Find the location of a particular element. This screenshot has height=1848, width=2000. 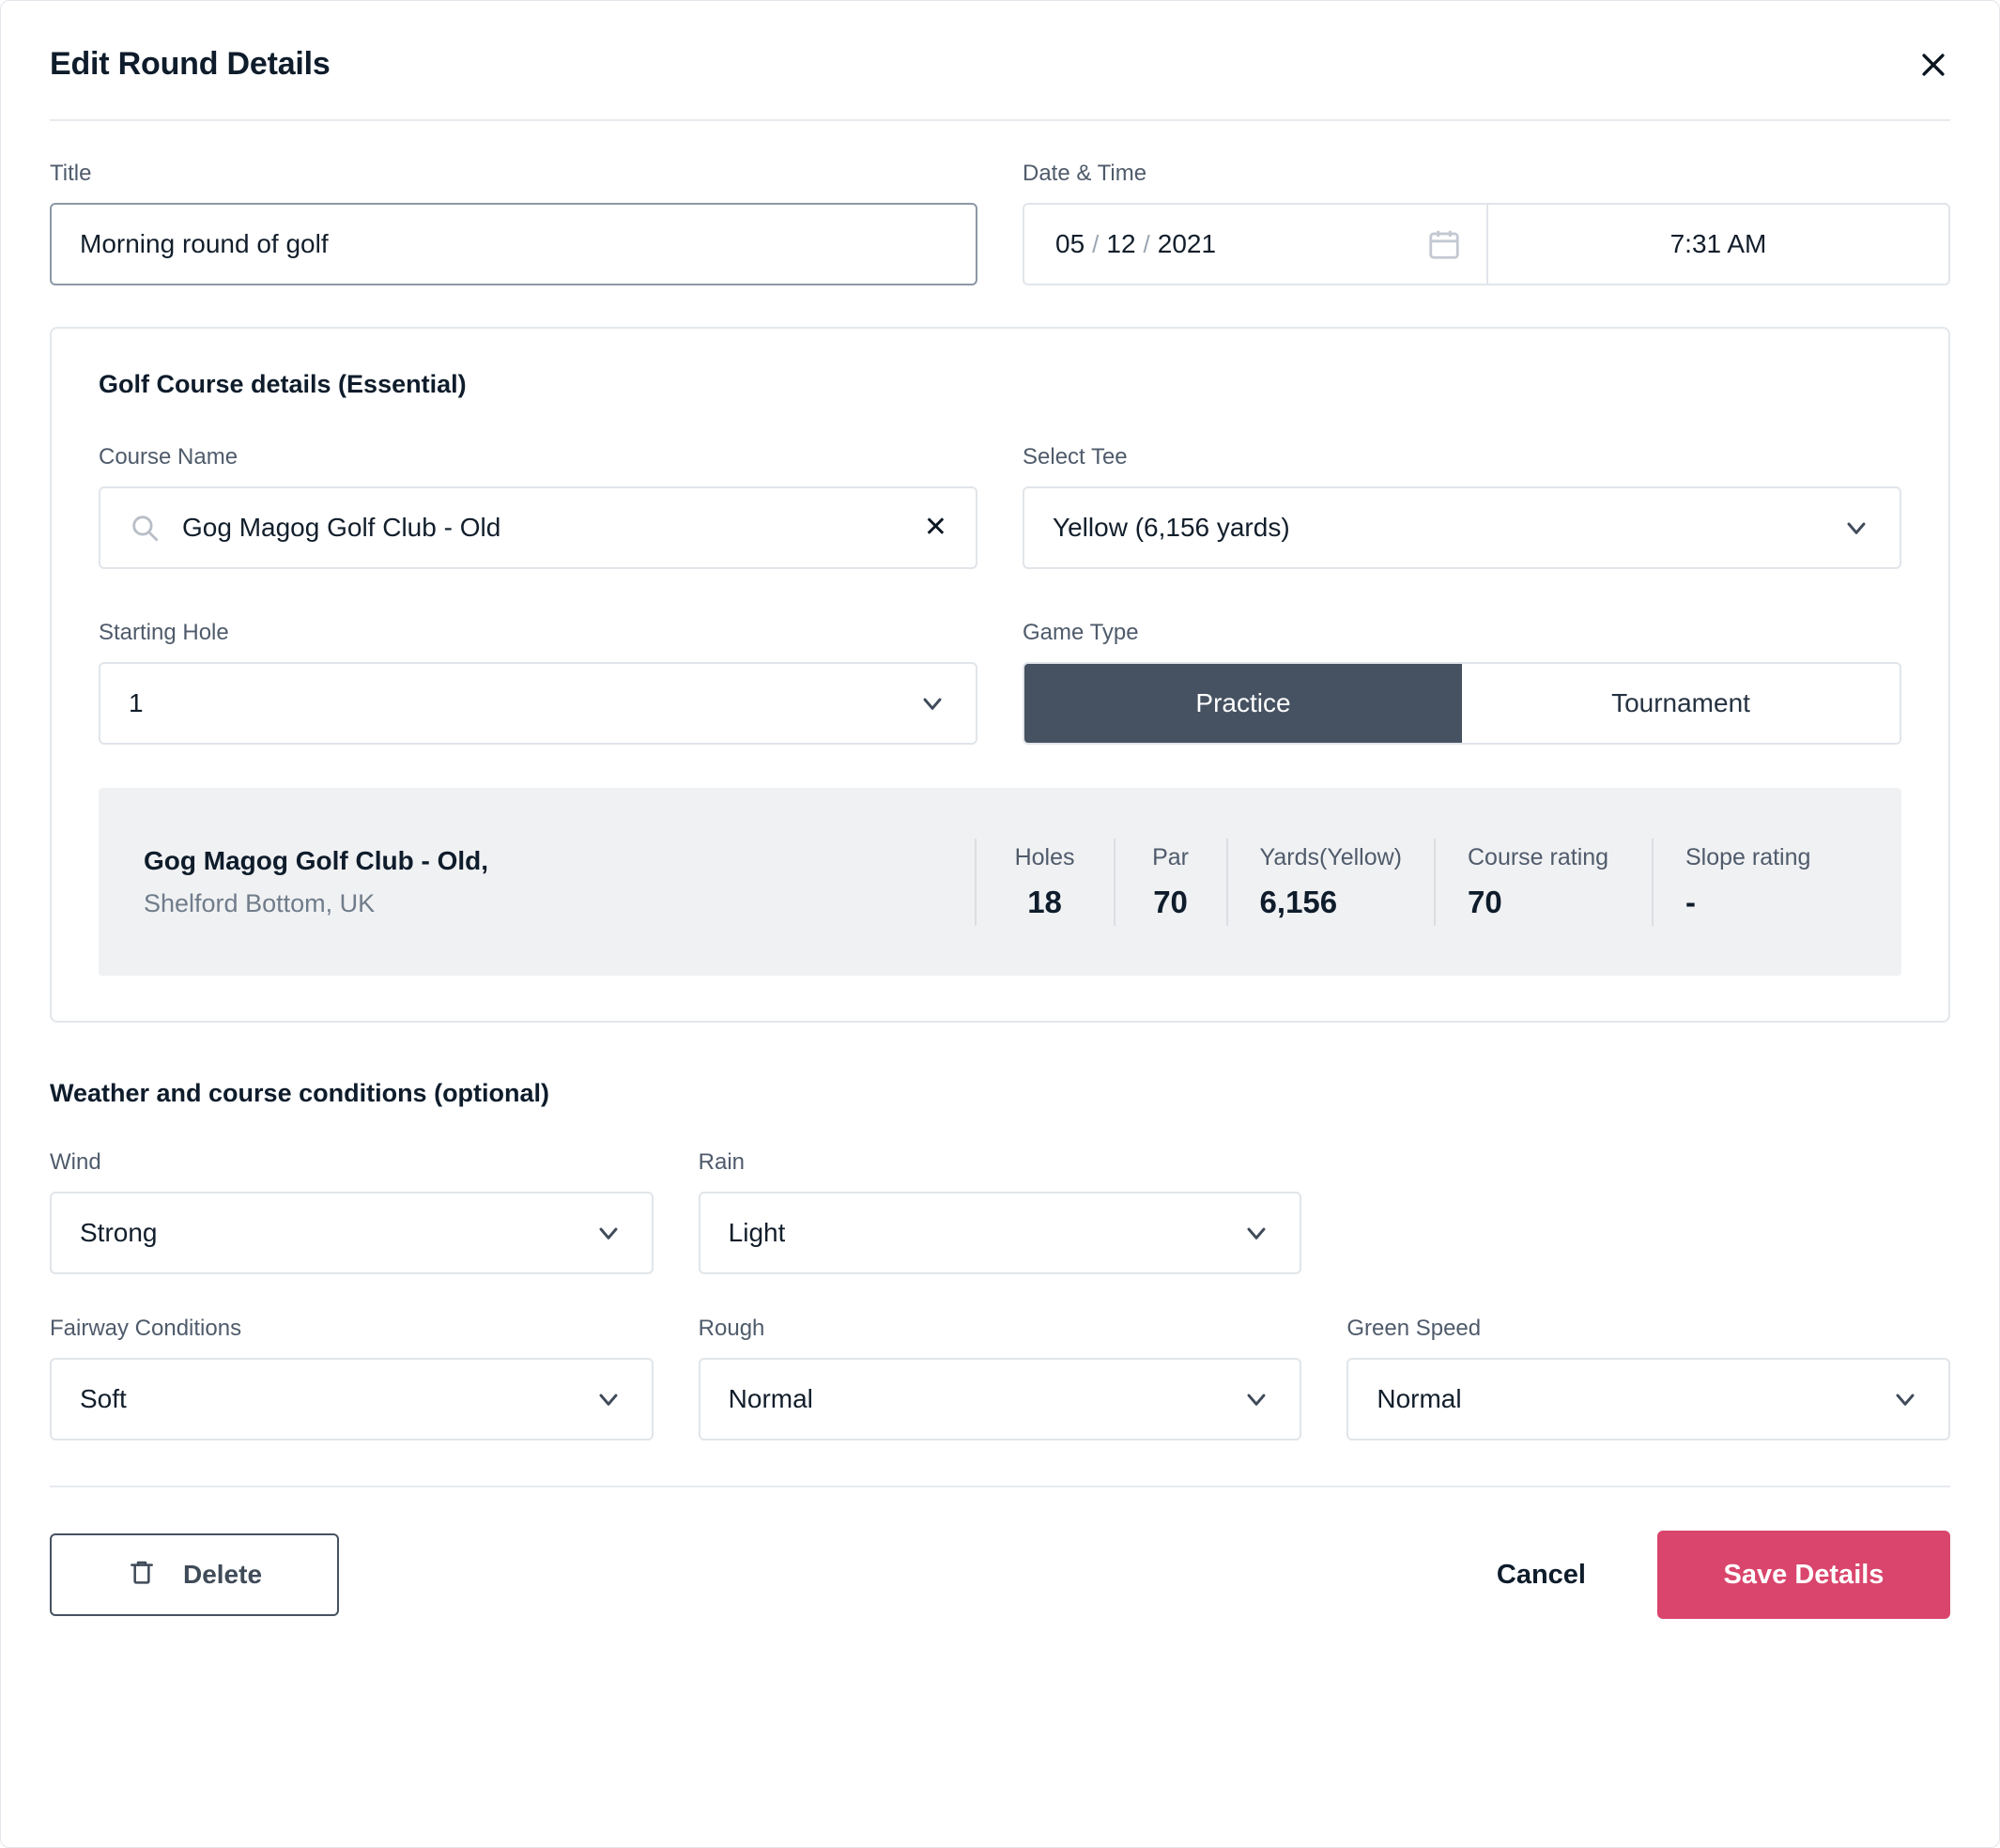

date-month: 05 is located at coordinates (1070, 244).